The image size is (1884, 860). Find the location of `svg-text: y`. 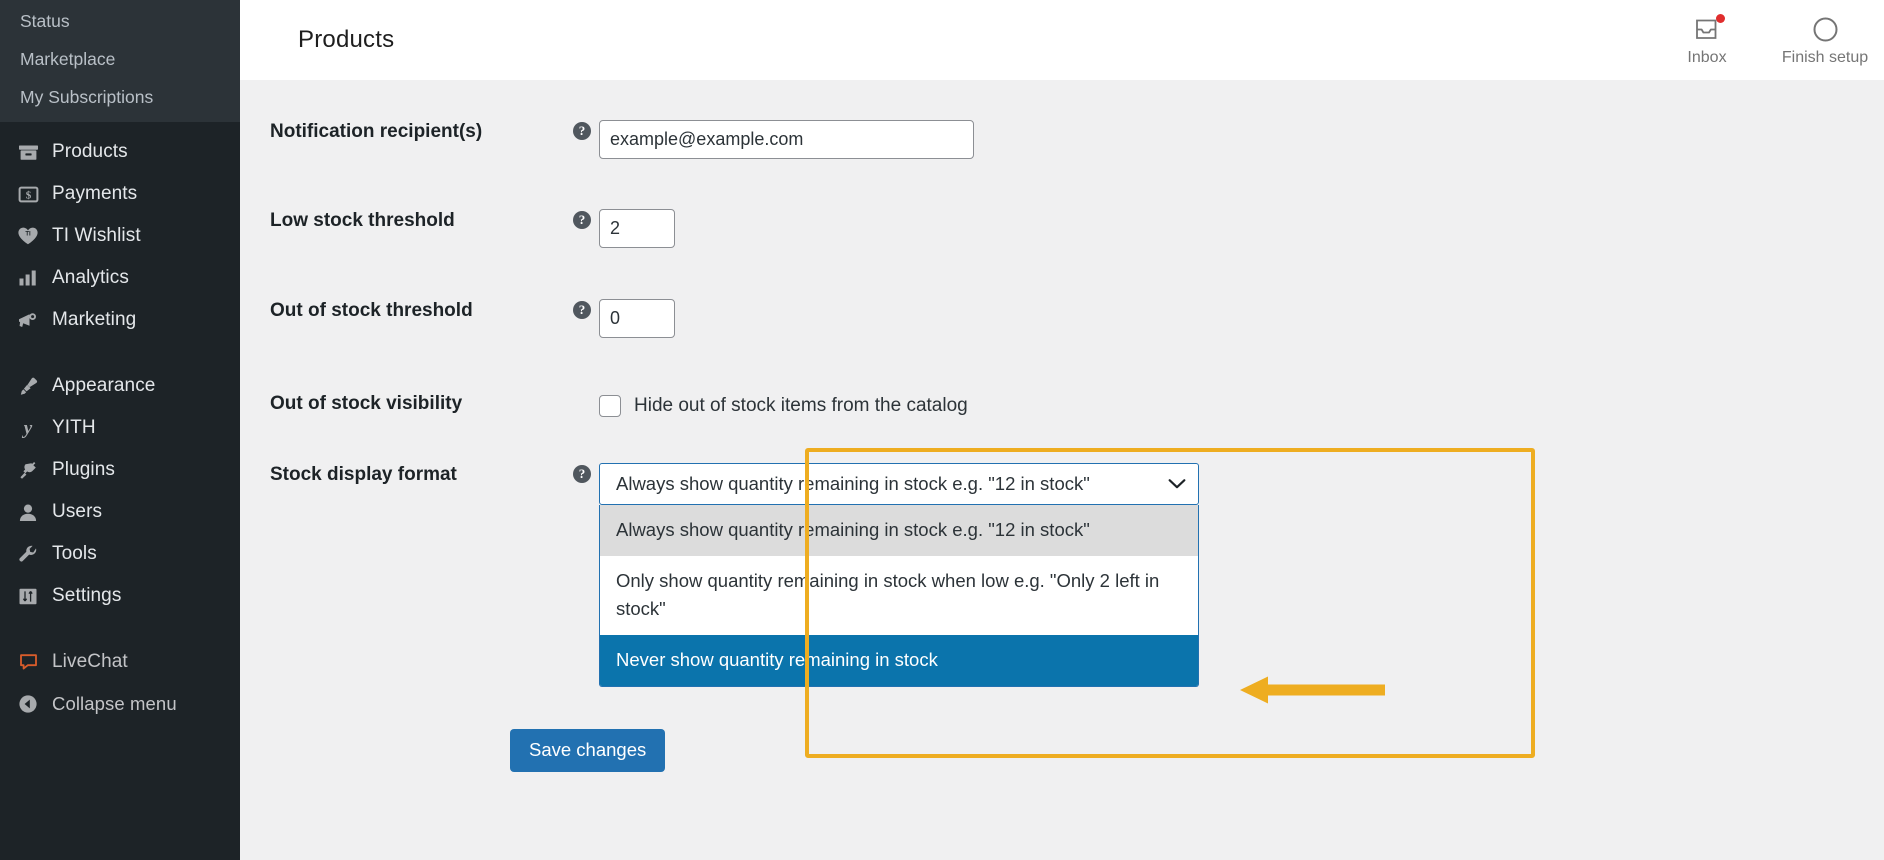

svg-text: y is located at coordinates (27, 428).